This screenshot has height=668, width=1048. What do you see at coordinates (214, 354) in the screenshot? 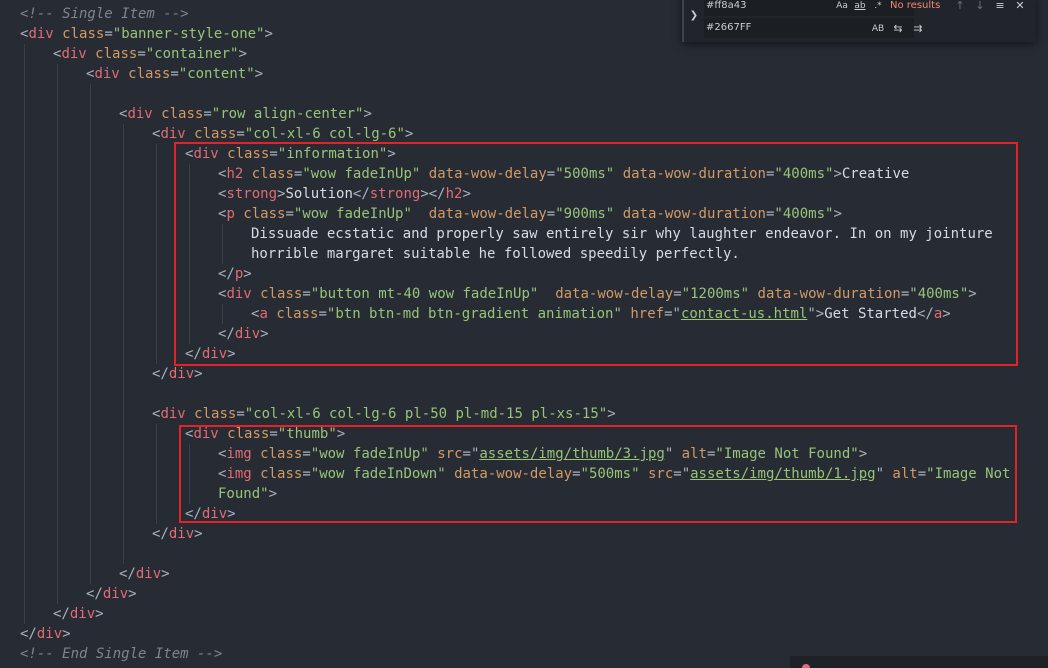
I see `code-token-tag: div` at bounding box center [214, 354].